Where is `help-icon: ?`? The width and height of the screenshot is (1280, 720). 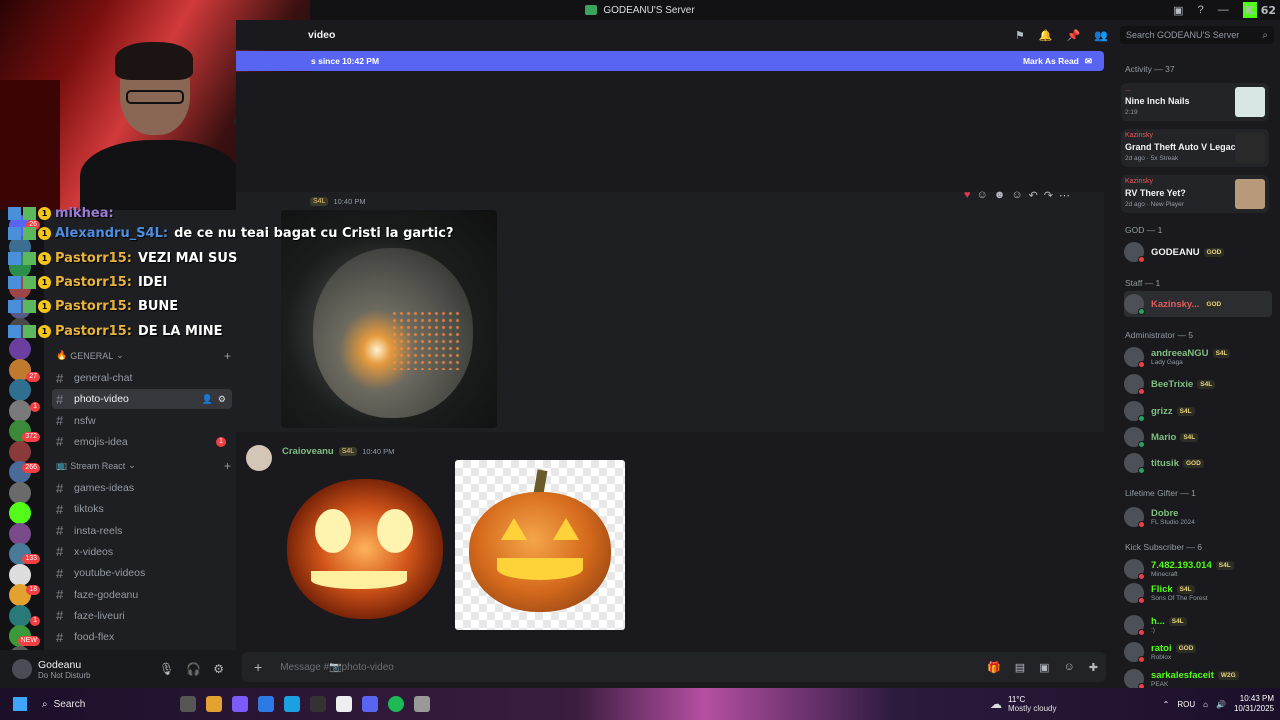 help-icon: ? is located at coordinates (1201, 10).